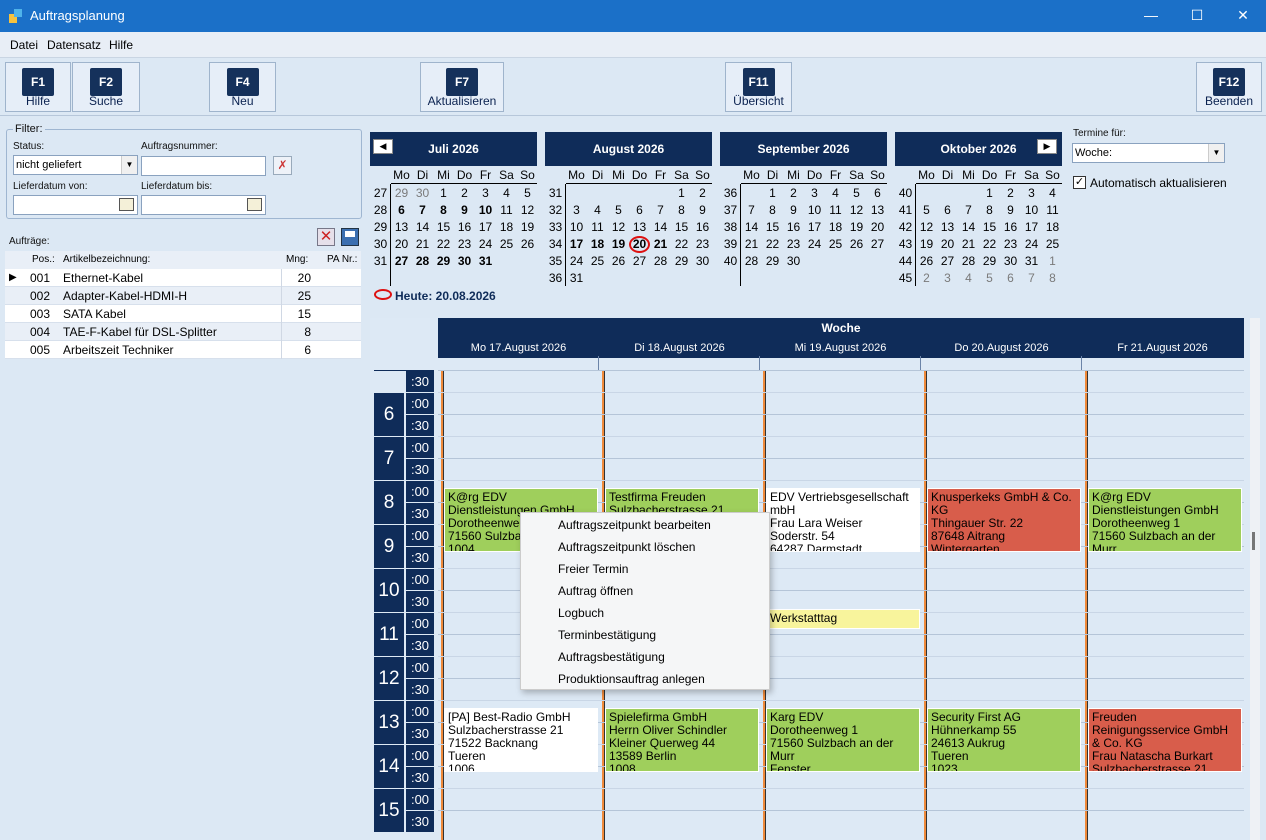  Describe the element at coordinates (1243, 16) in the screenshot. I see `close-button: ✕` at that location.